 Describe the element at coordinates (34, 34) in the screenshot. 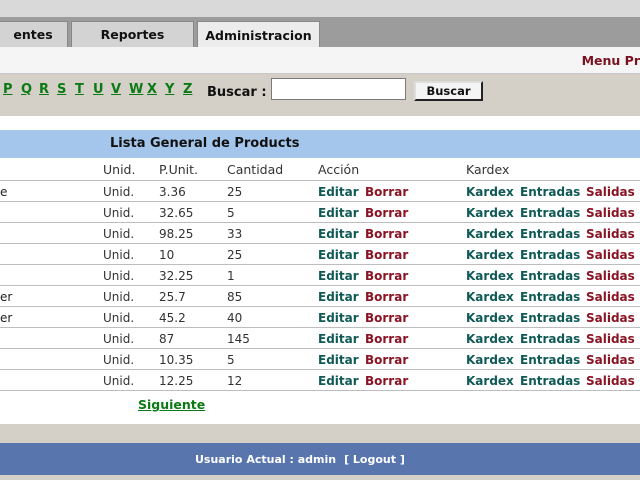

I see `tab-clientes: entes` at that location.